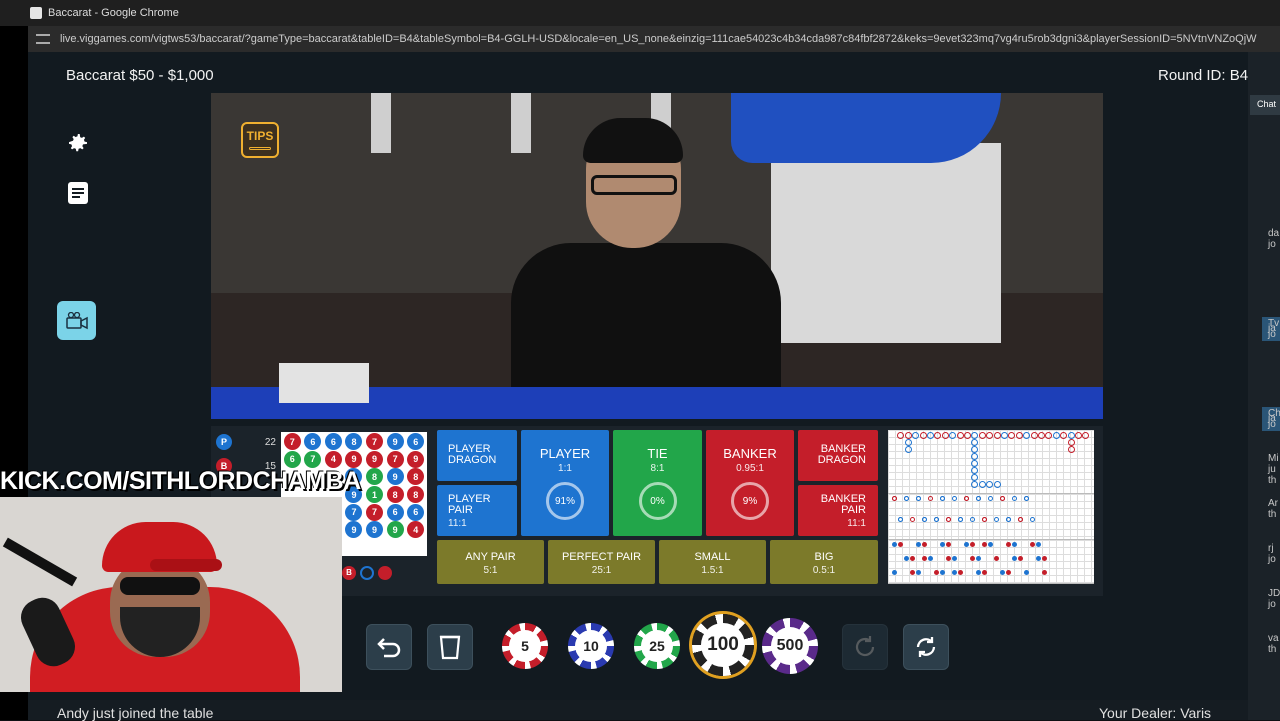 This screenshot has height=721, width=1280. What do you see at coordinates (477, 510) in the screenshot?
I see `bet-player-pair: PLAYER PAIR 11:1` at bounding box center [477, 510].